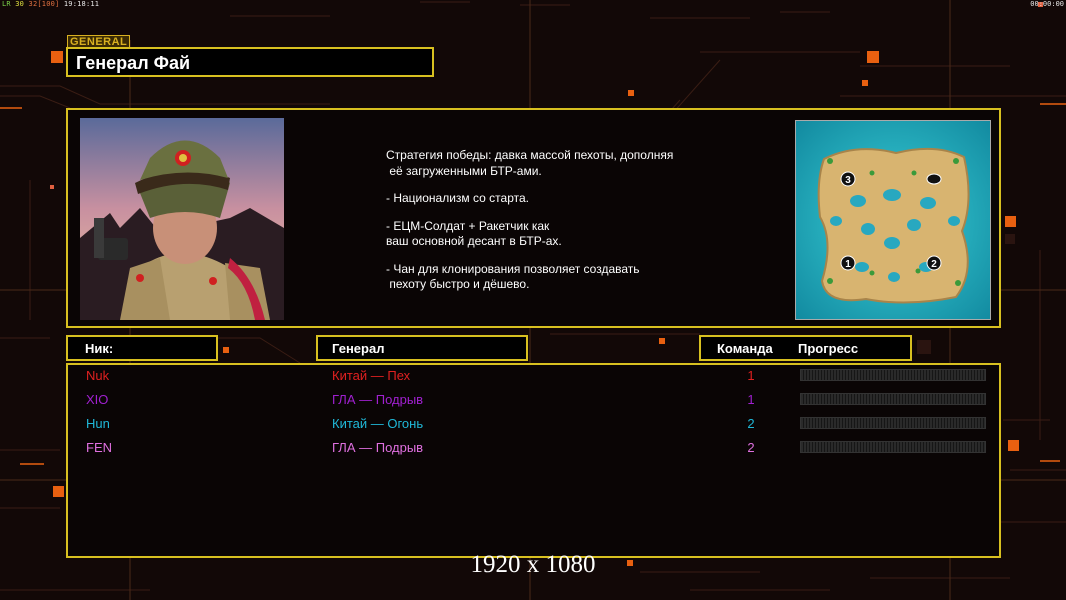 Image resolution: width=1066 pixels, height=600 pixels. Describe the element at coordinates (474, 241) in the screenshot. I see `strategy-line: ваш основной десант в БТР-ах.` at that location.